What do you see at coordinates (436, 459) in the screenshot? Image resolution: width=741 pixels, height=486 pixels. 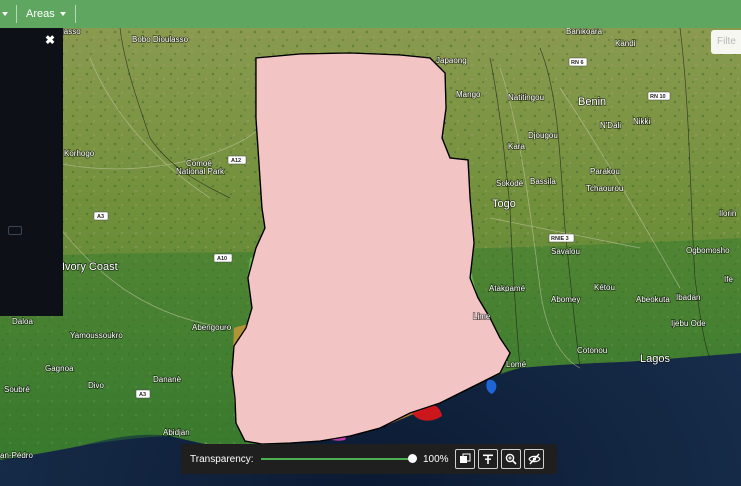 I see `transparency-value: 100%` at bounding box center [436, 459].